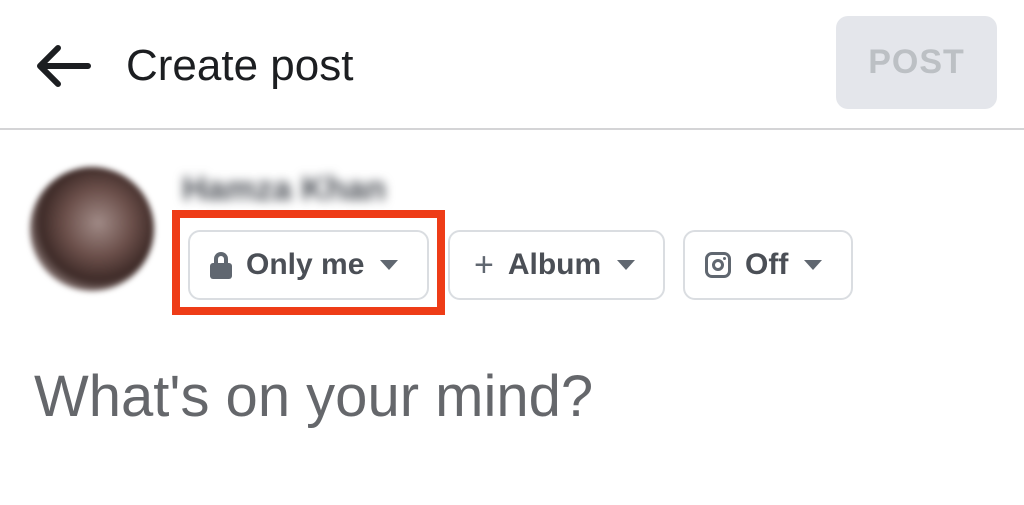  I want to click on page-title: Create post, so click(240, 65).